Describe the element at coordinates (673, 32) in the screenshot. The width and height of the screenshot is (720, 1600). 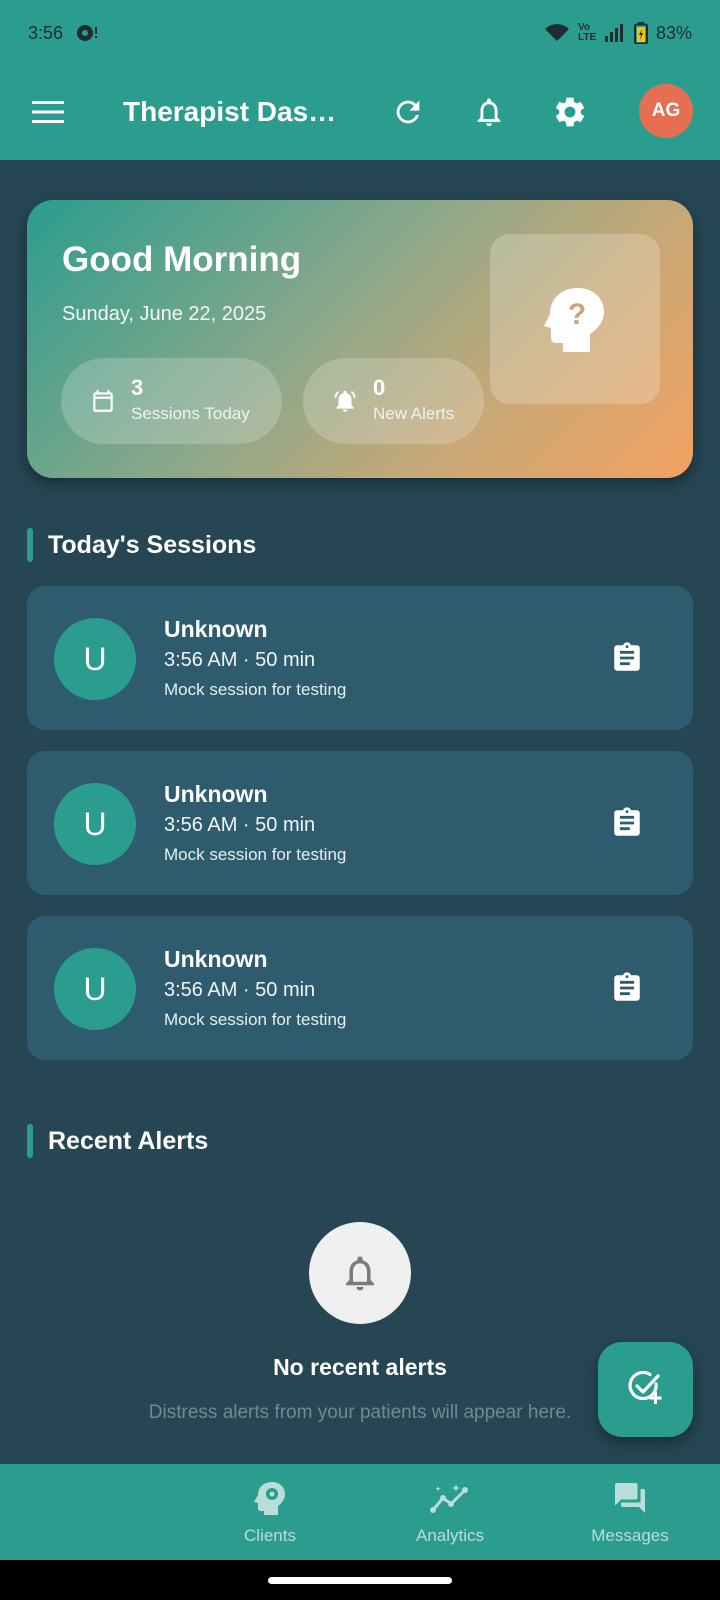
I see `battery-percent: 83%` at that location.